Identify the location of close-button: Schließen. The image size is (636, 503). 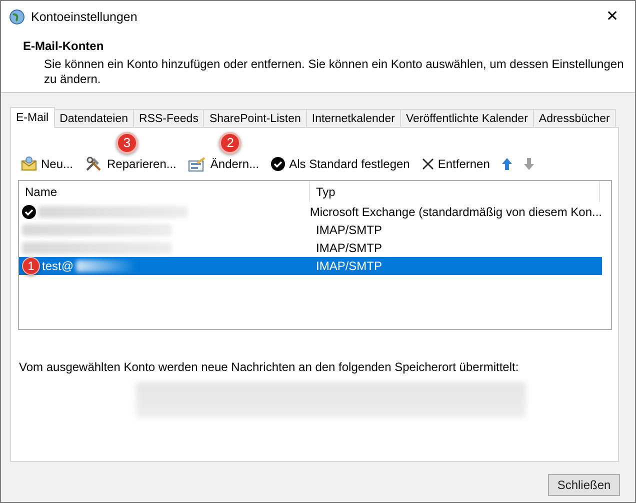
(584, 485).